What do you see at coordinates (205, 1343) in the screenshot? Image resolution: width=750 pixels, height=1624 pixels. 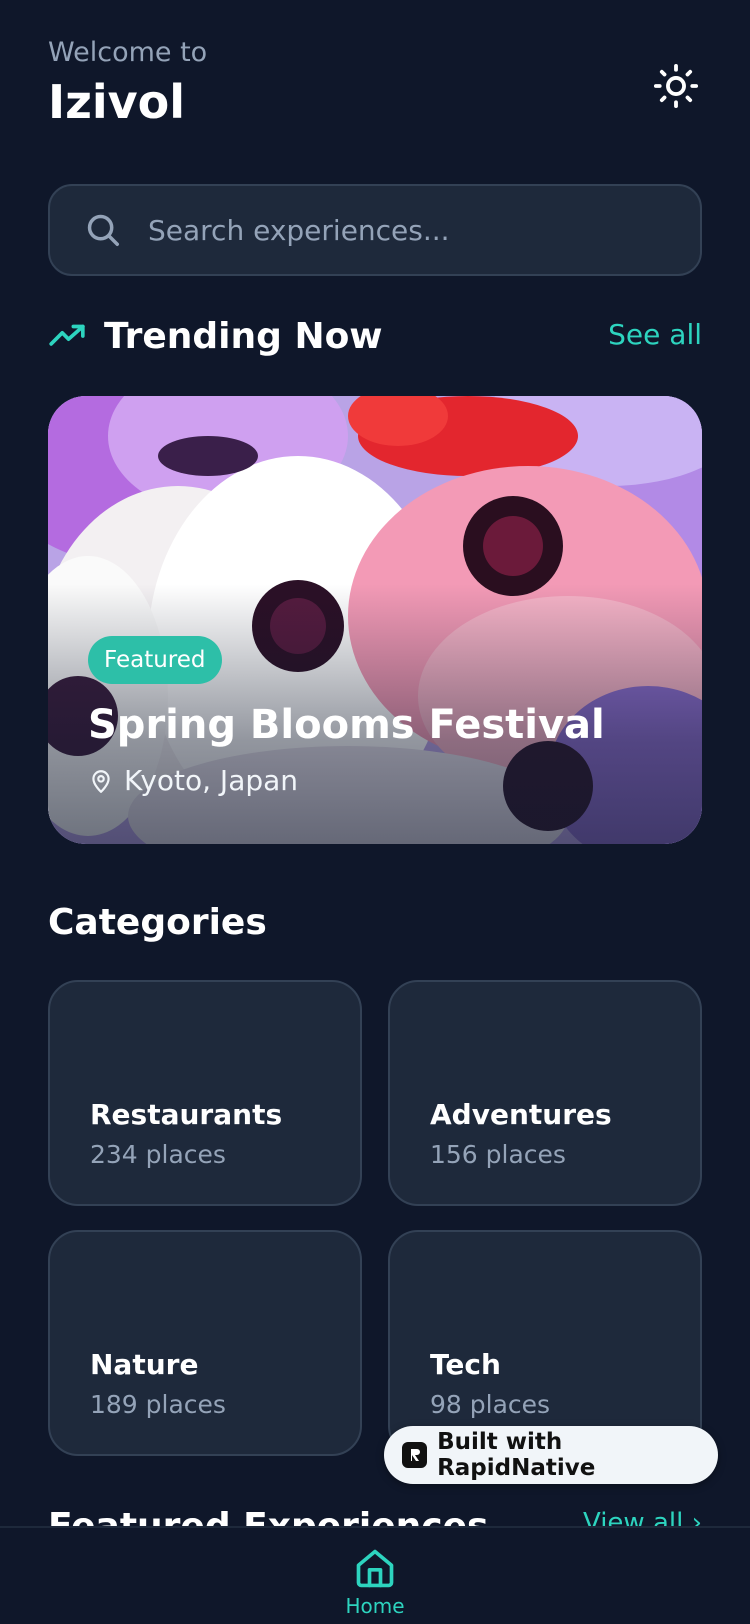 I see `category-card-nature: Nature 189 places` at bounding box center [205, 1343].